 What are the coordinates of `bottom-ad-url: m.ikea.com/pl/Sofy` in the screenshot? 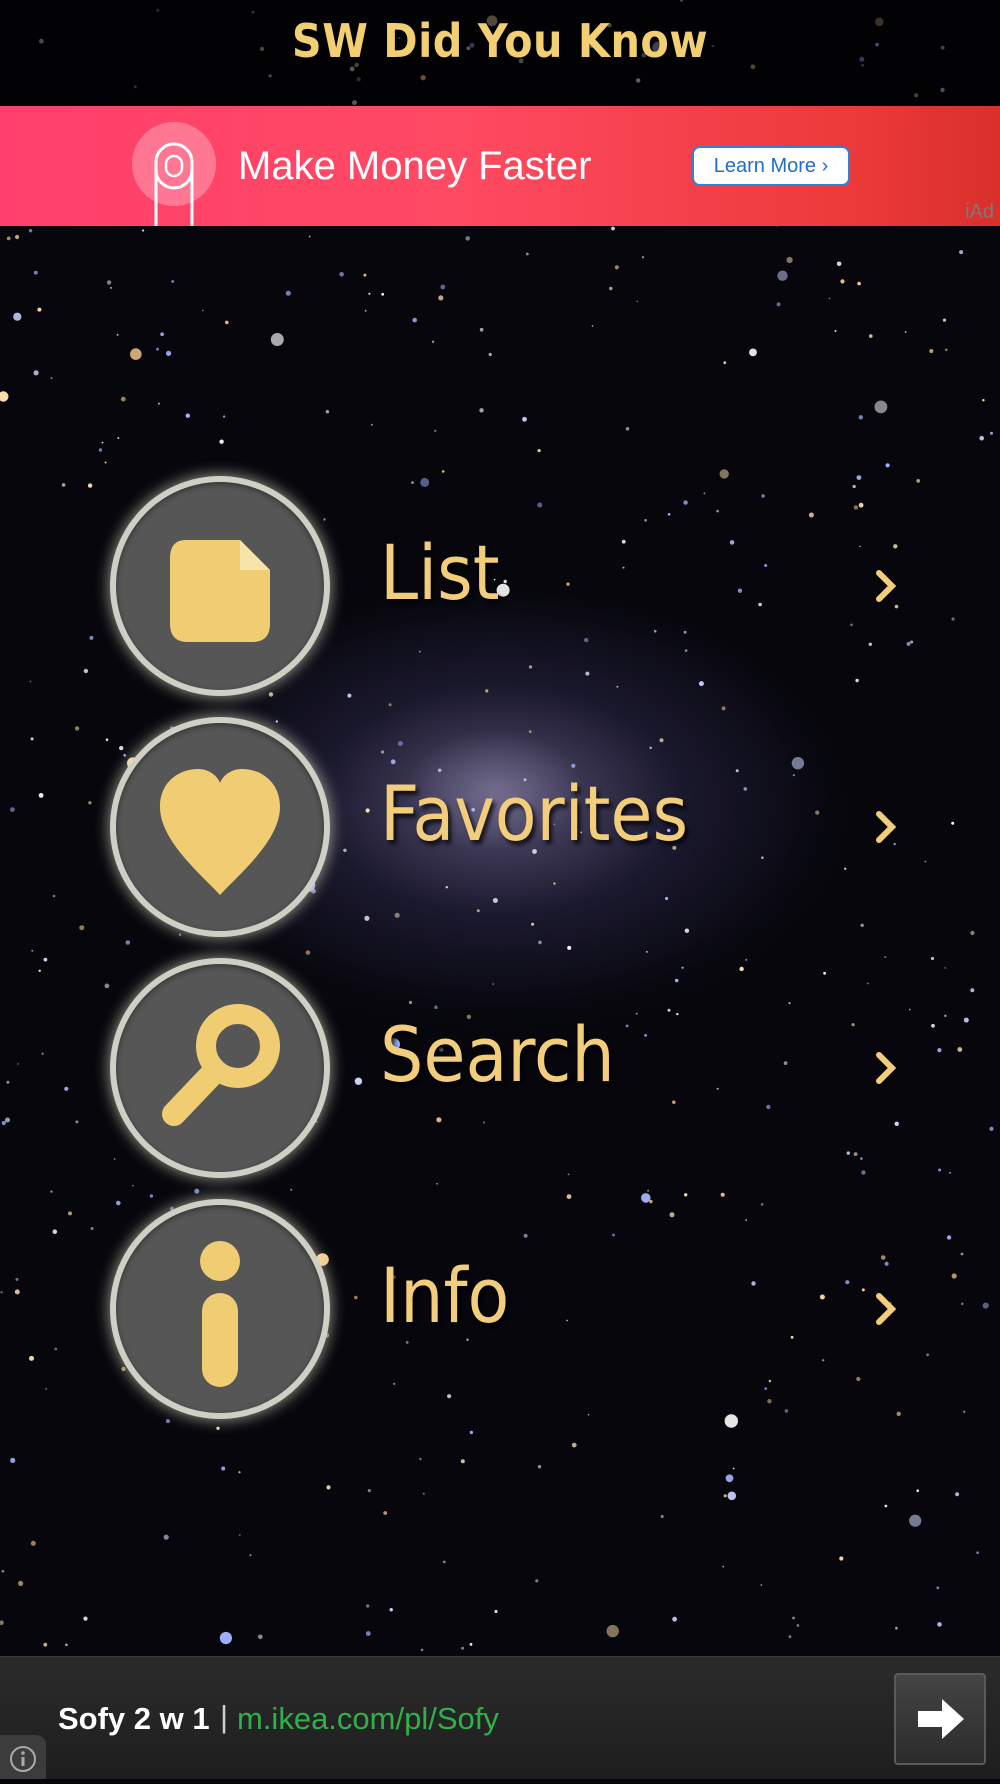 It's located at (368, 1719).